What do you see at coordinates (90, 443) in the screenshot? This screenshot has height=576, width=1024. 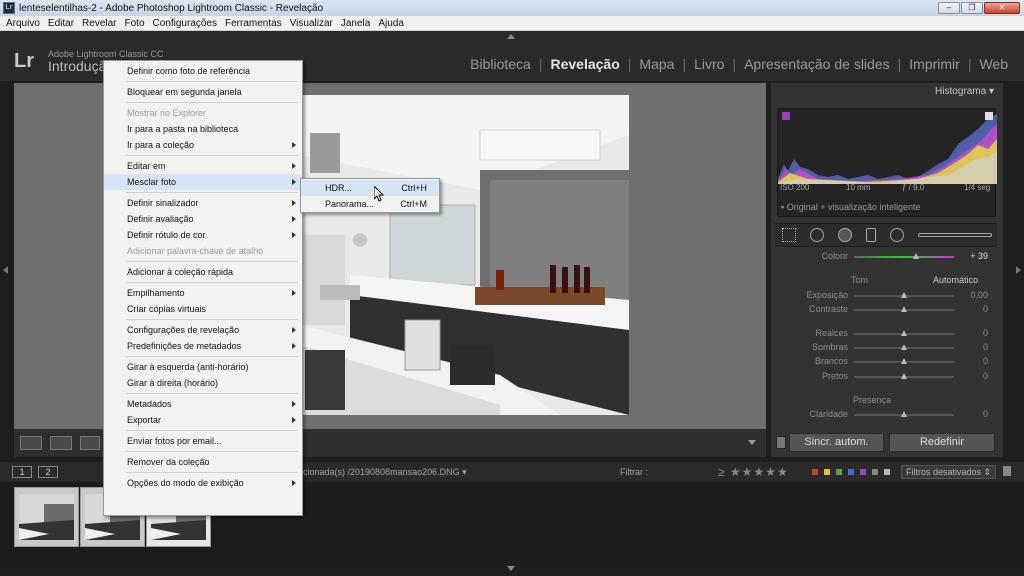 I see `before-after-button` at bounding box center [90, 443].